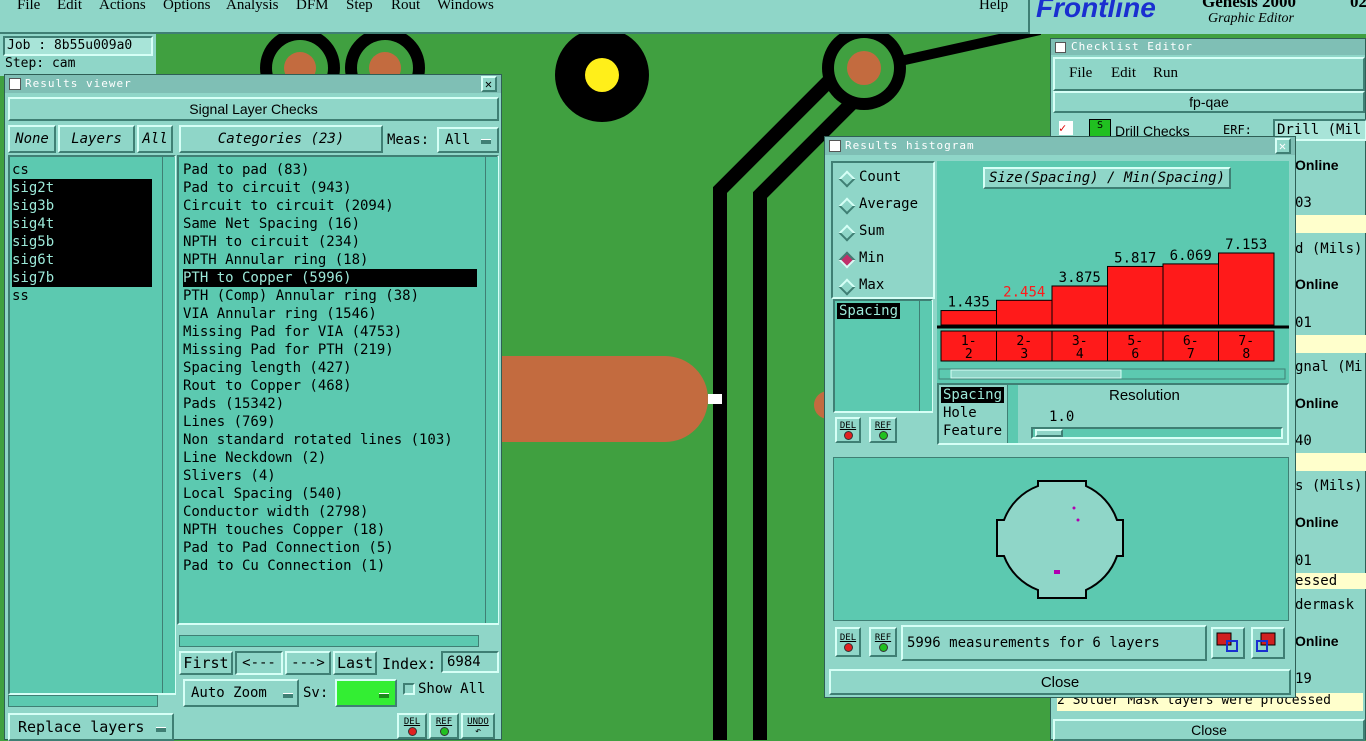 The height and width of the screenshot is (741, 1366). What do you see at coordinates (330, 242) in the screenshot?
I see `category-item: NPTH to circuit (234)` at bounding box center [330, 242].